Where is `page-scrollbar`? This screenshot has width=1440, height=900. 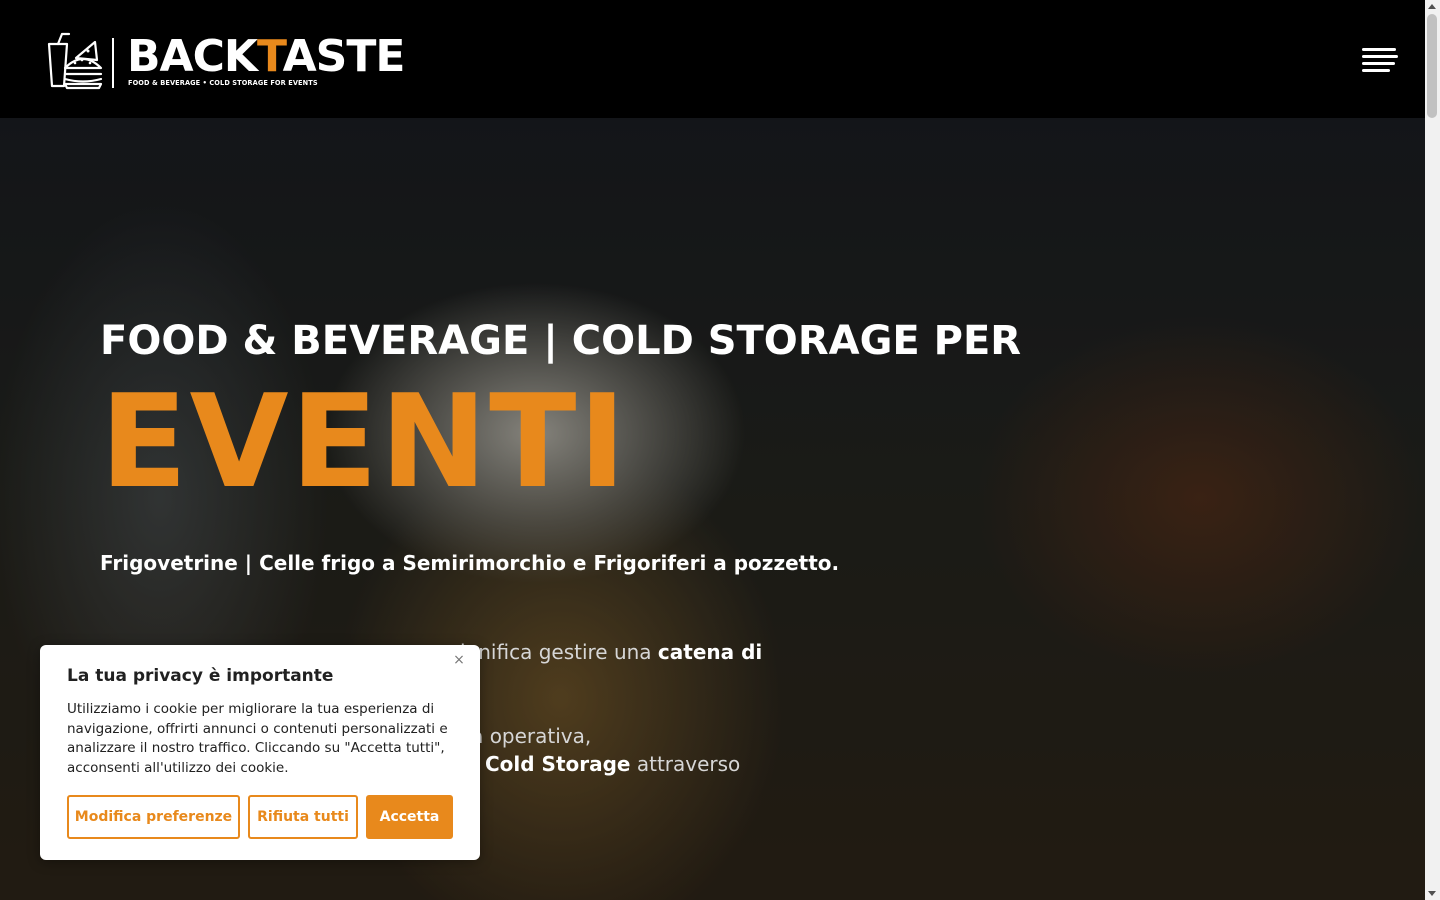
page-scrollbar is located at coordinates (1432, 450).